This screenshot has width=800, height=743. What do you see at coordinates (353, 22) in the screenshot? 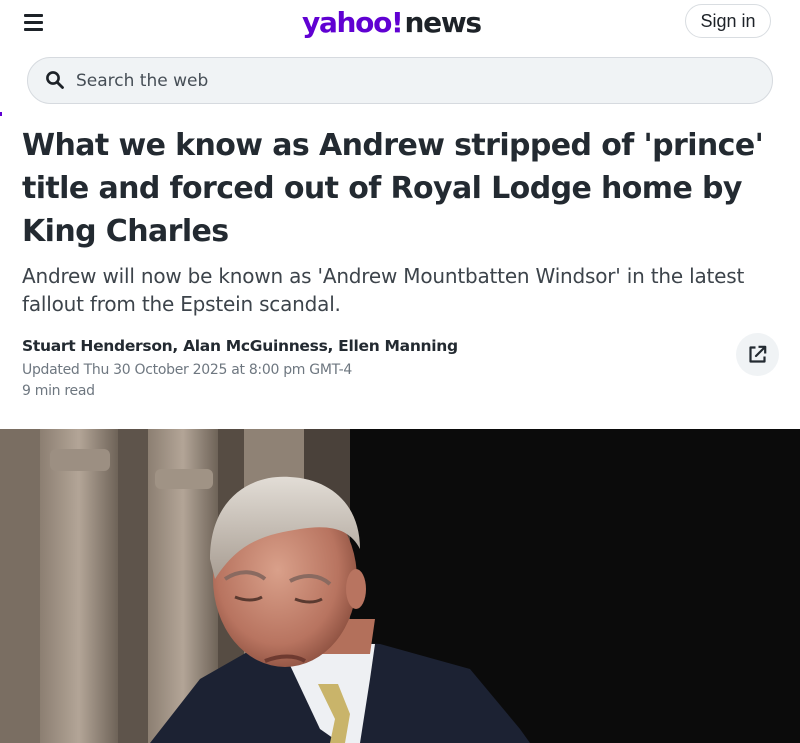
I see `logo-yahoo-text: yahoo!` at bounding box center [353, 22].